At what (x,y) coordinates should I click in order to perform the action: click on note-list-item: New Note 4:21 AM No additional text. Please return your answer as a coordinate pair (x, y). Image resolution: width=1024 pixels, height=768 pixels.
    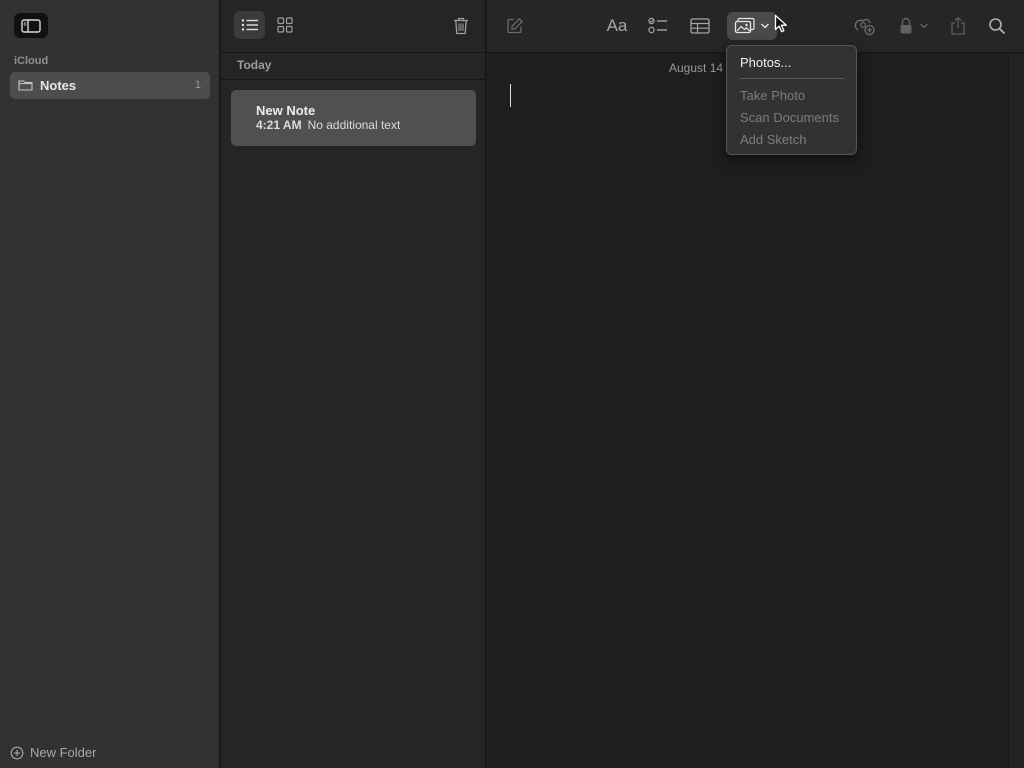
    Looking at the image, I should click on (353, 118).